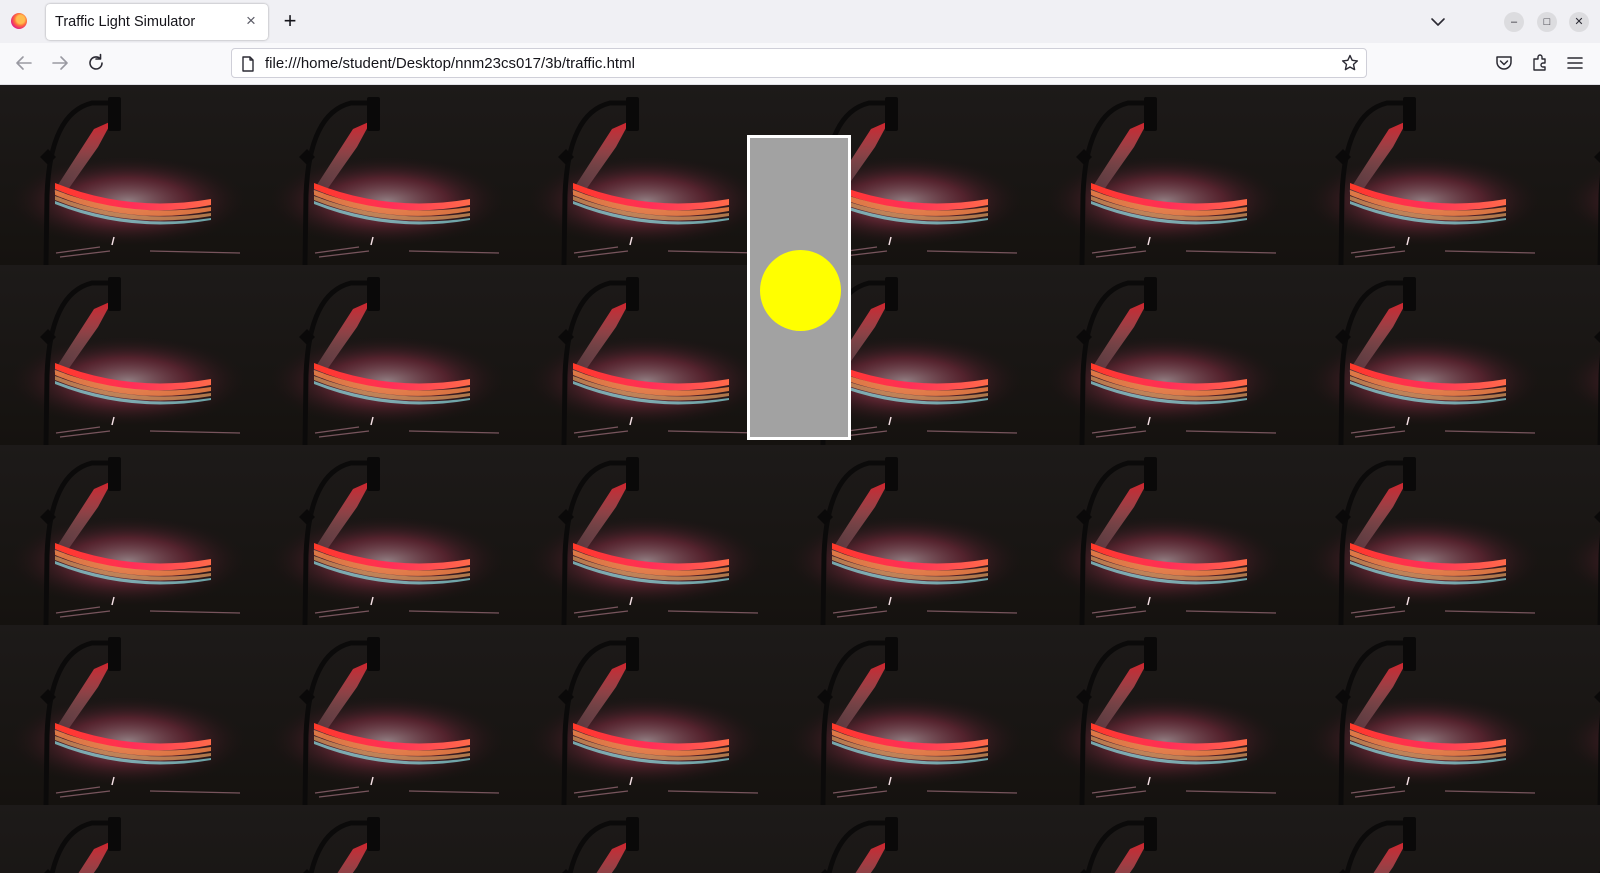 The height and width of the screenshot is (873, 1600). What do you see at coordinates (96, 63) in the screenshot?
I see `reload-icon` at bounding box center [96, 63].